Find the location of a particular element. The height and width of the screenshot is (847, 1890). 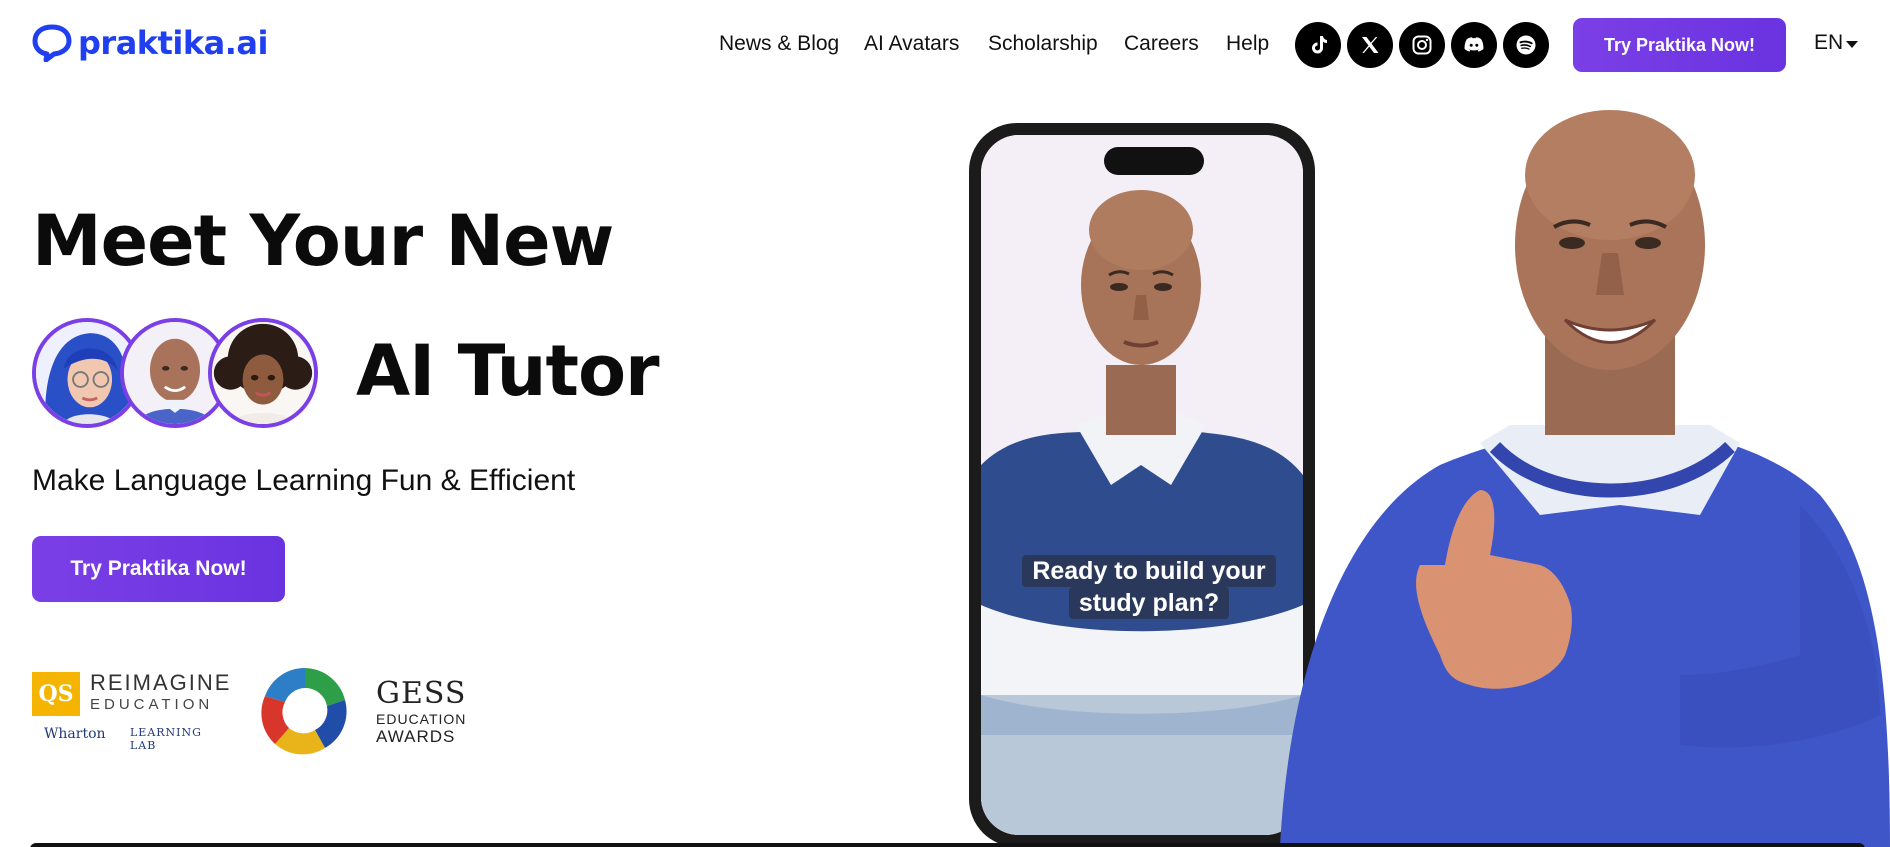

hero-title-line1: Meet Your New is located at coordinates (323, 241).